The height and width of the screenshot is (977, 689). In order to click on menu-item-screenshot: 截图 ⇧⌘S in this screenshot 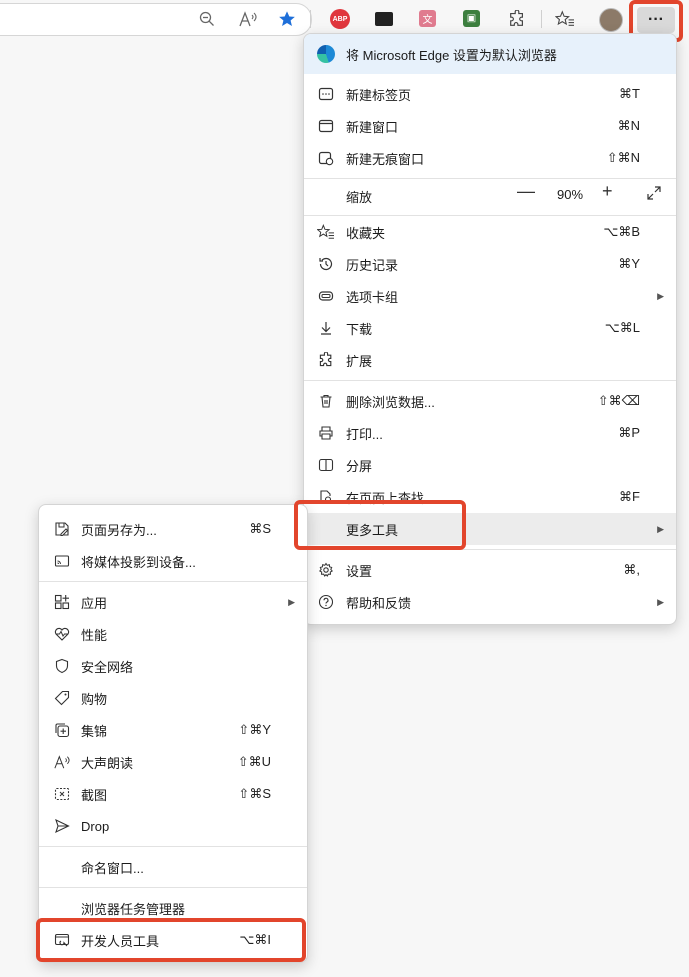, I will do `click(173, 794)`.